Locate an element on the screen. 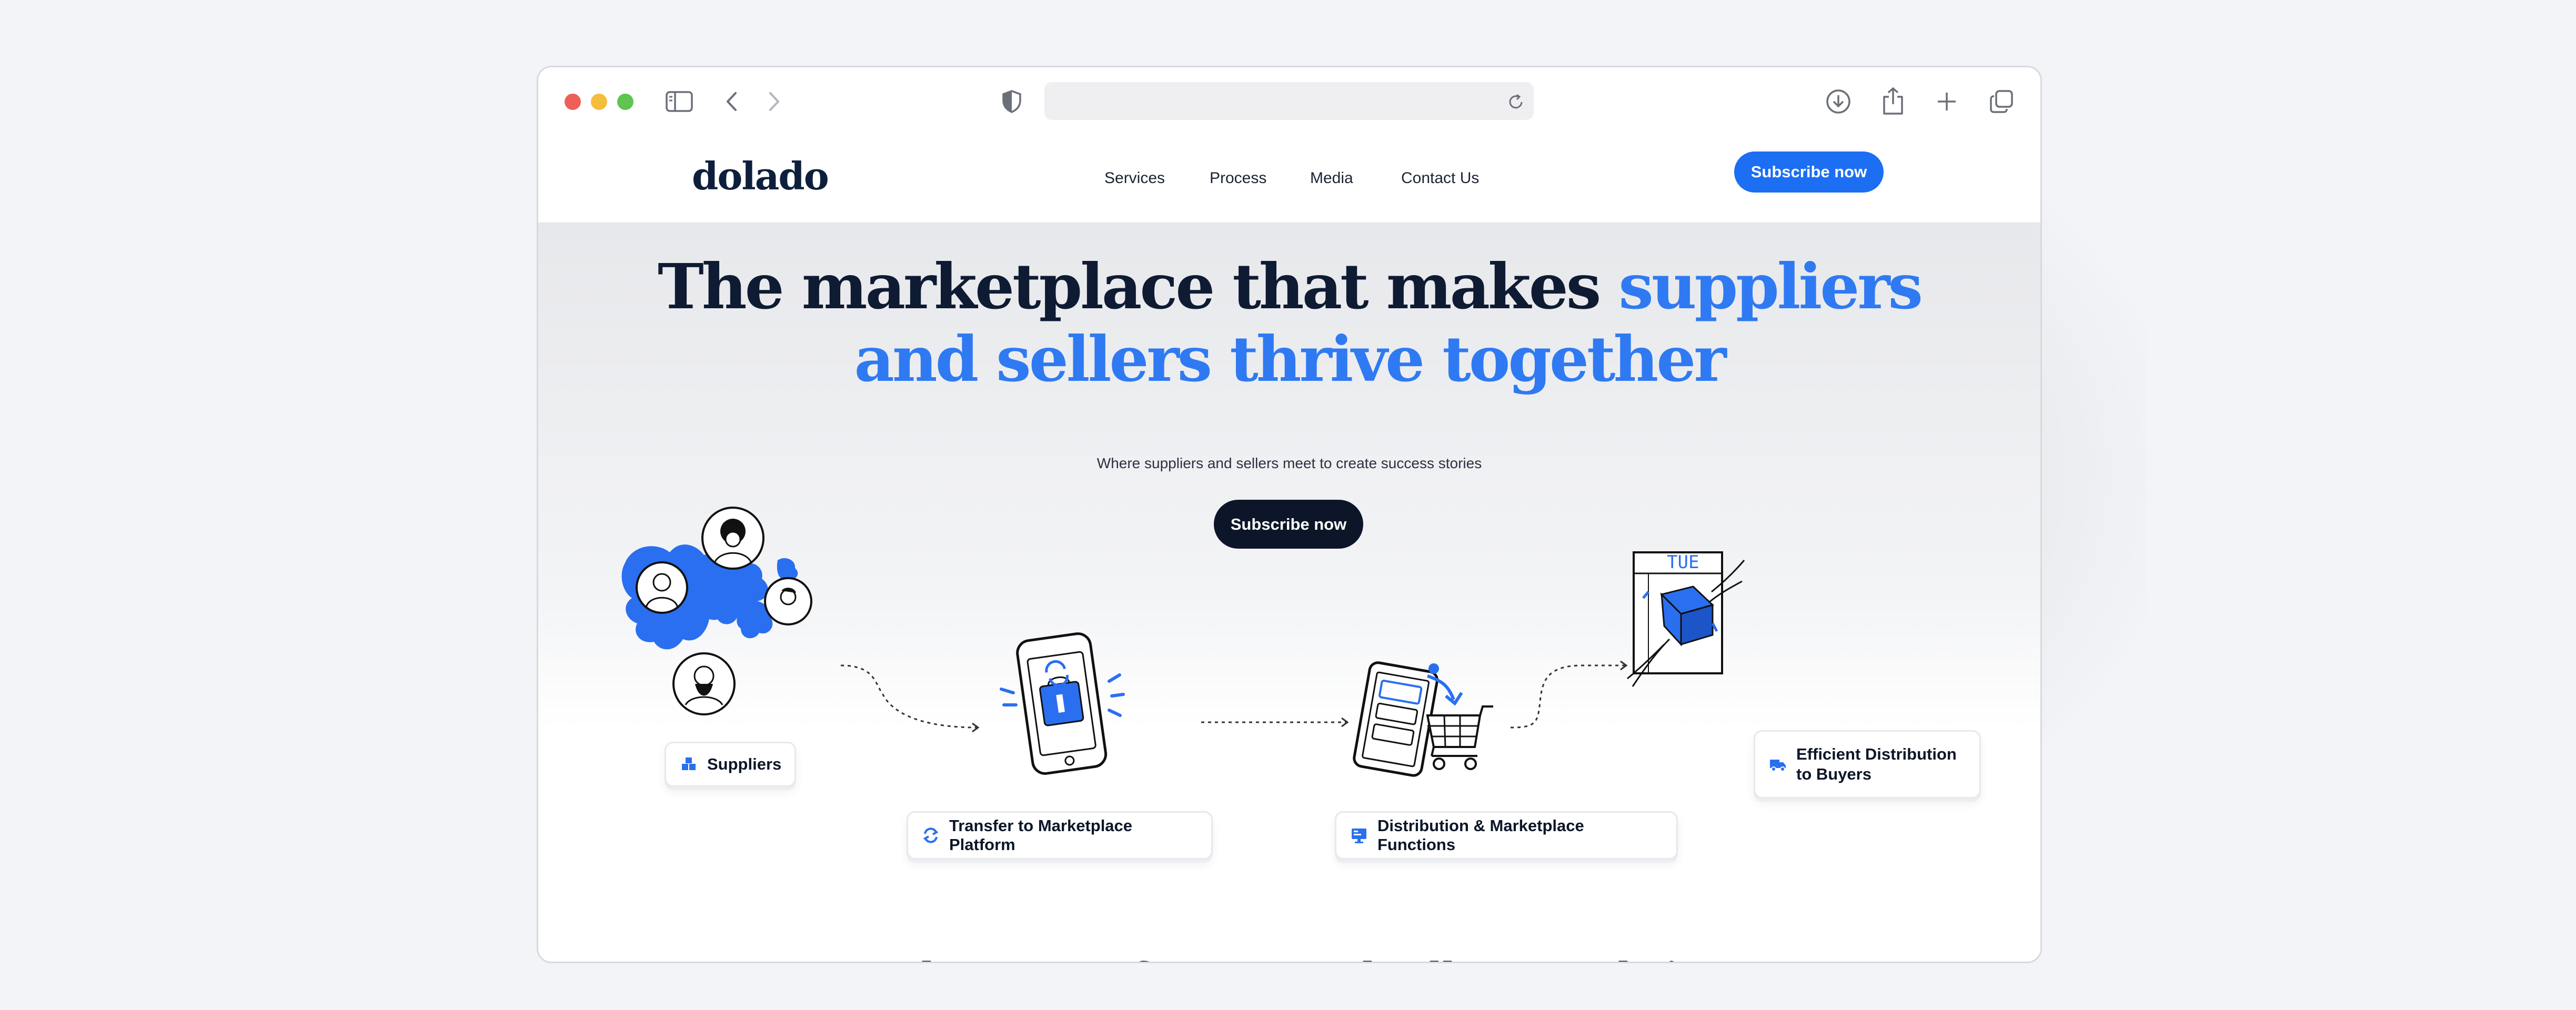  browser-toolbar is located at coordinates (1289, 101).